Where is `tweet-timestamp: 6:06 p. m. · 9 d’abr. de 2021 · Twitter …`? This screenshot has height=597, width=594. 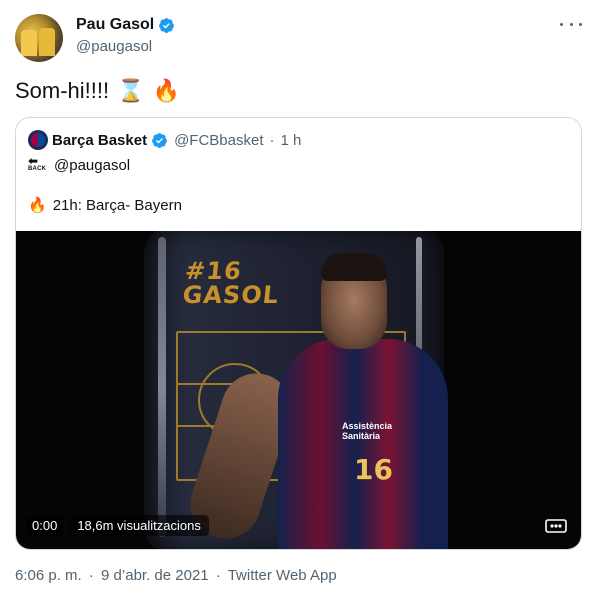 tweet-timestamp: 6:06 p. m. · 9 d’abr. de 2021 · Twitter … is located at coordinates (177, 575).